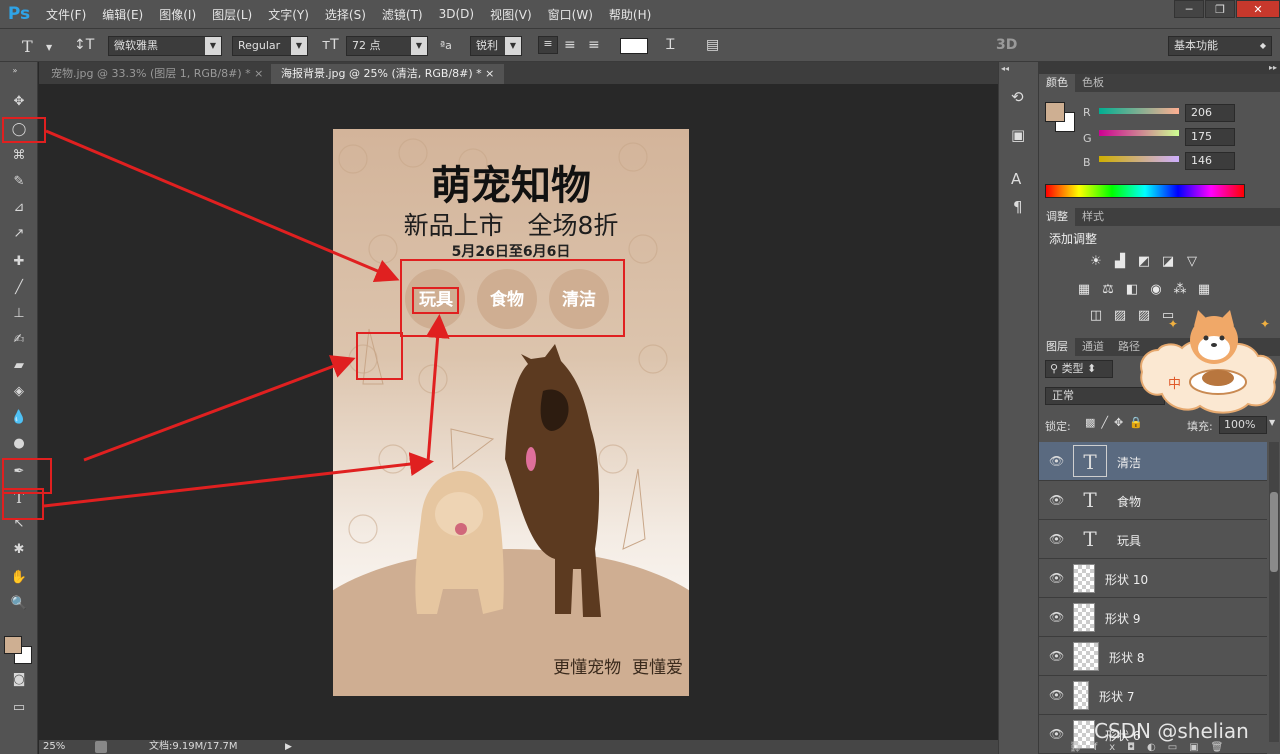  Describe the element at coordinates (1220, 46) in the screenshot. I see `workspace-select: 基本功能 ◆` at that location.